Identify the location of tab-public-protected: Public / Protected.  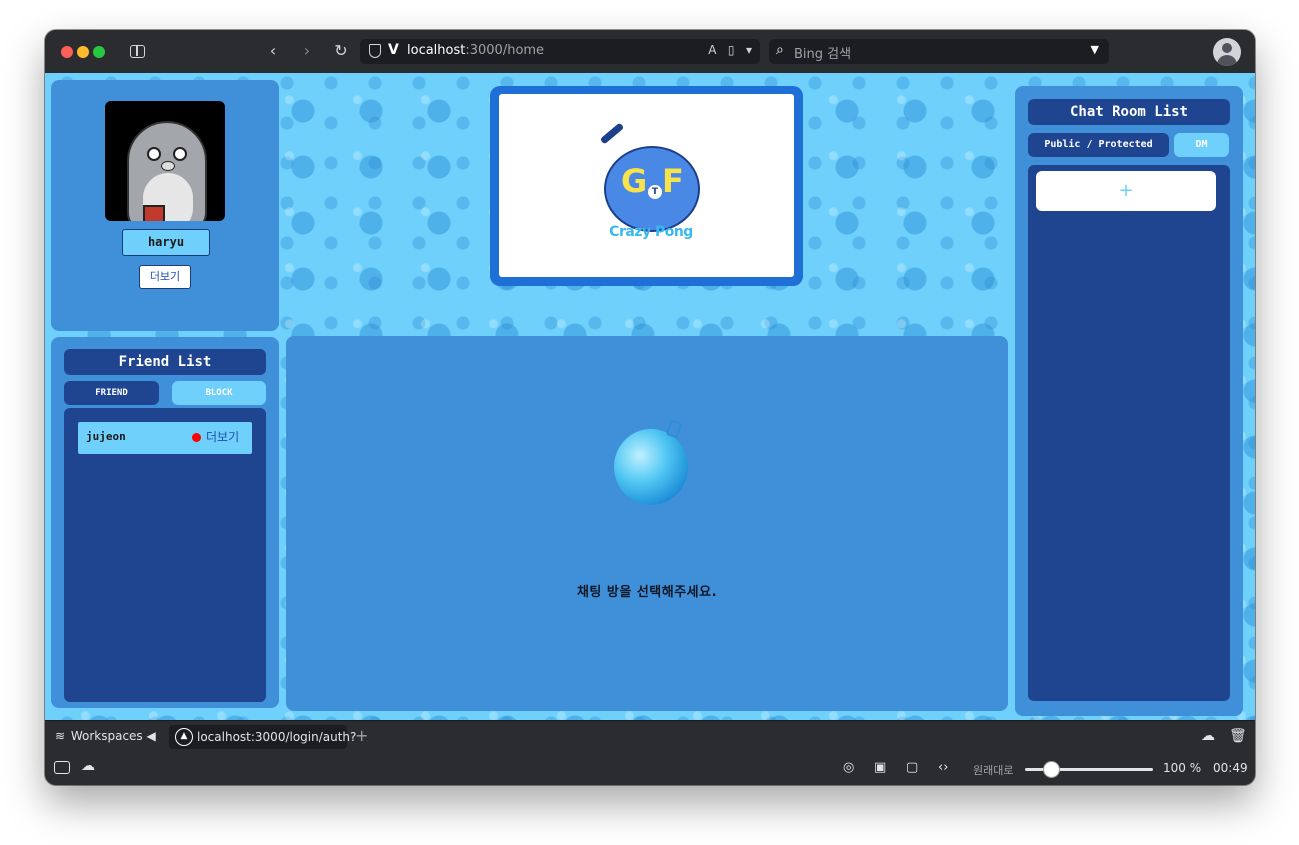
(1098, 145).